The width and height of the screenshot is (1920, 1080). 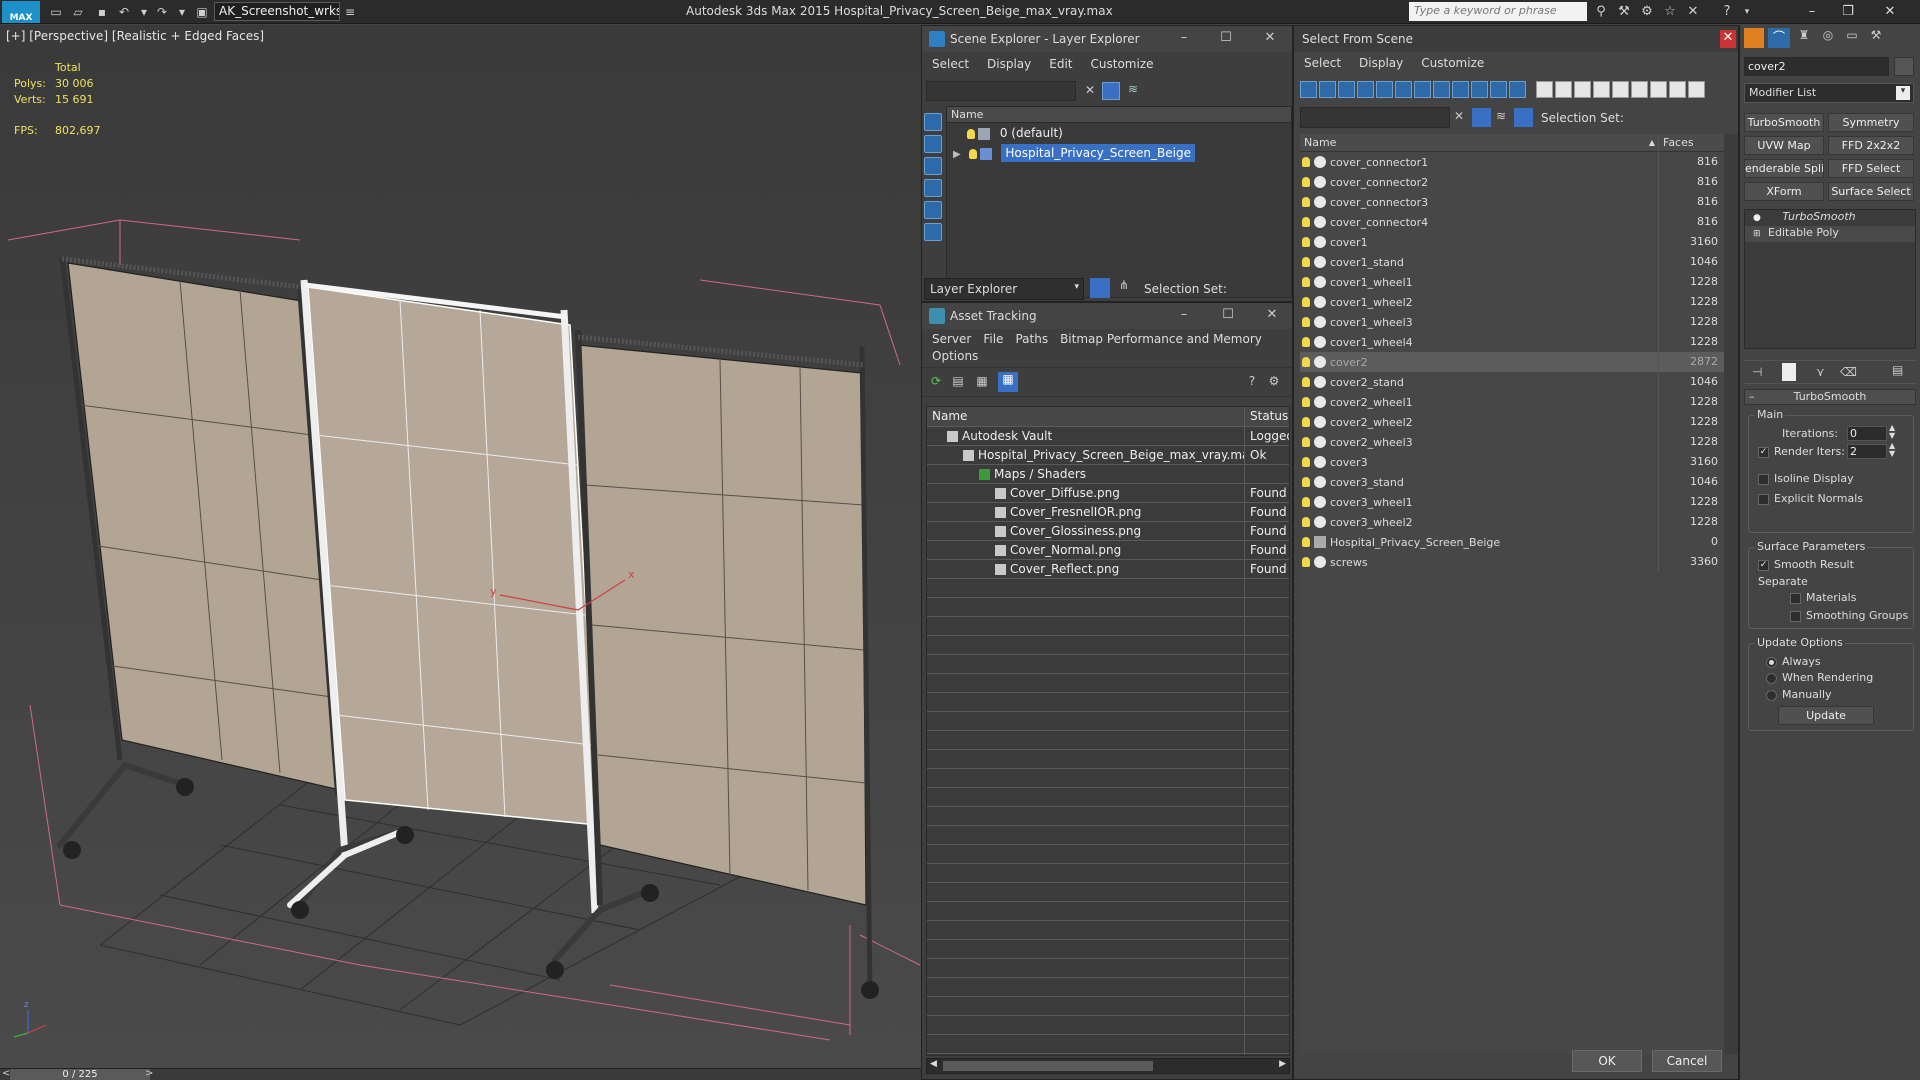 I want to click on object-row: cover_connector2 816, so click(x=1512, y=182).